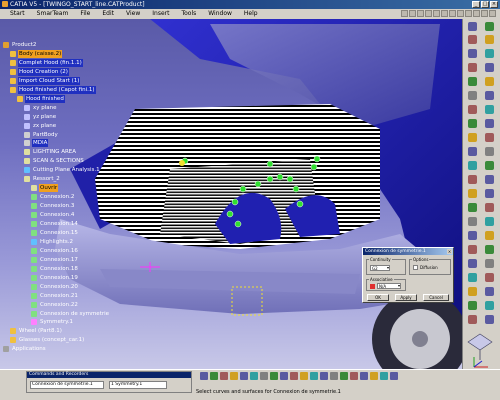 This screenshot has width=500, height=400. I want to click on menu-file: File, so click(85, 14).